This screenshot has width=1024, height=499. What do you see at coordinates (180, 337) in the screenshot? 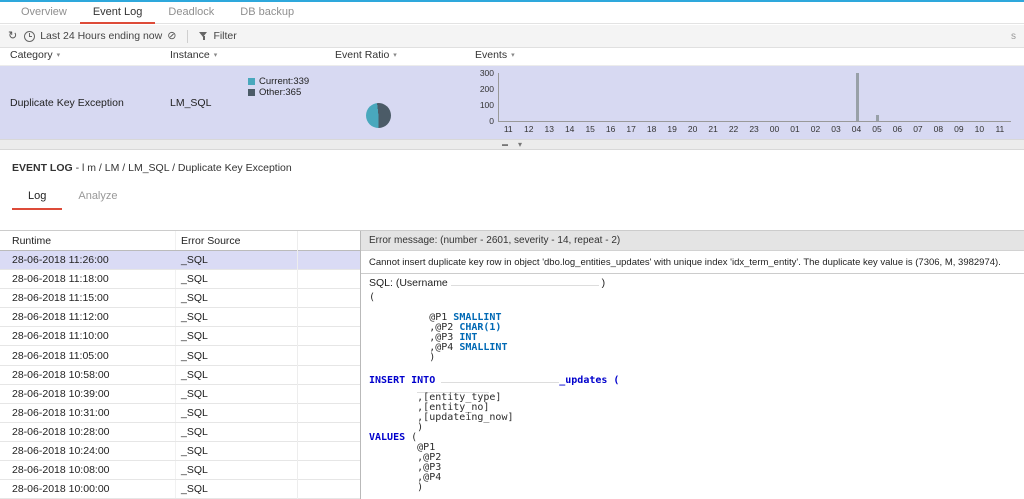
I see `log-row: 28-06-2018 11:10:00 _SQL` at bounding box center [180, 337].